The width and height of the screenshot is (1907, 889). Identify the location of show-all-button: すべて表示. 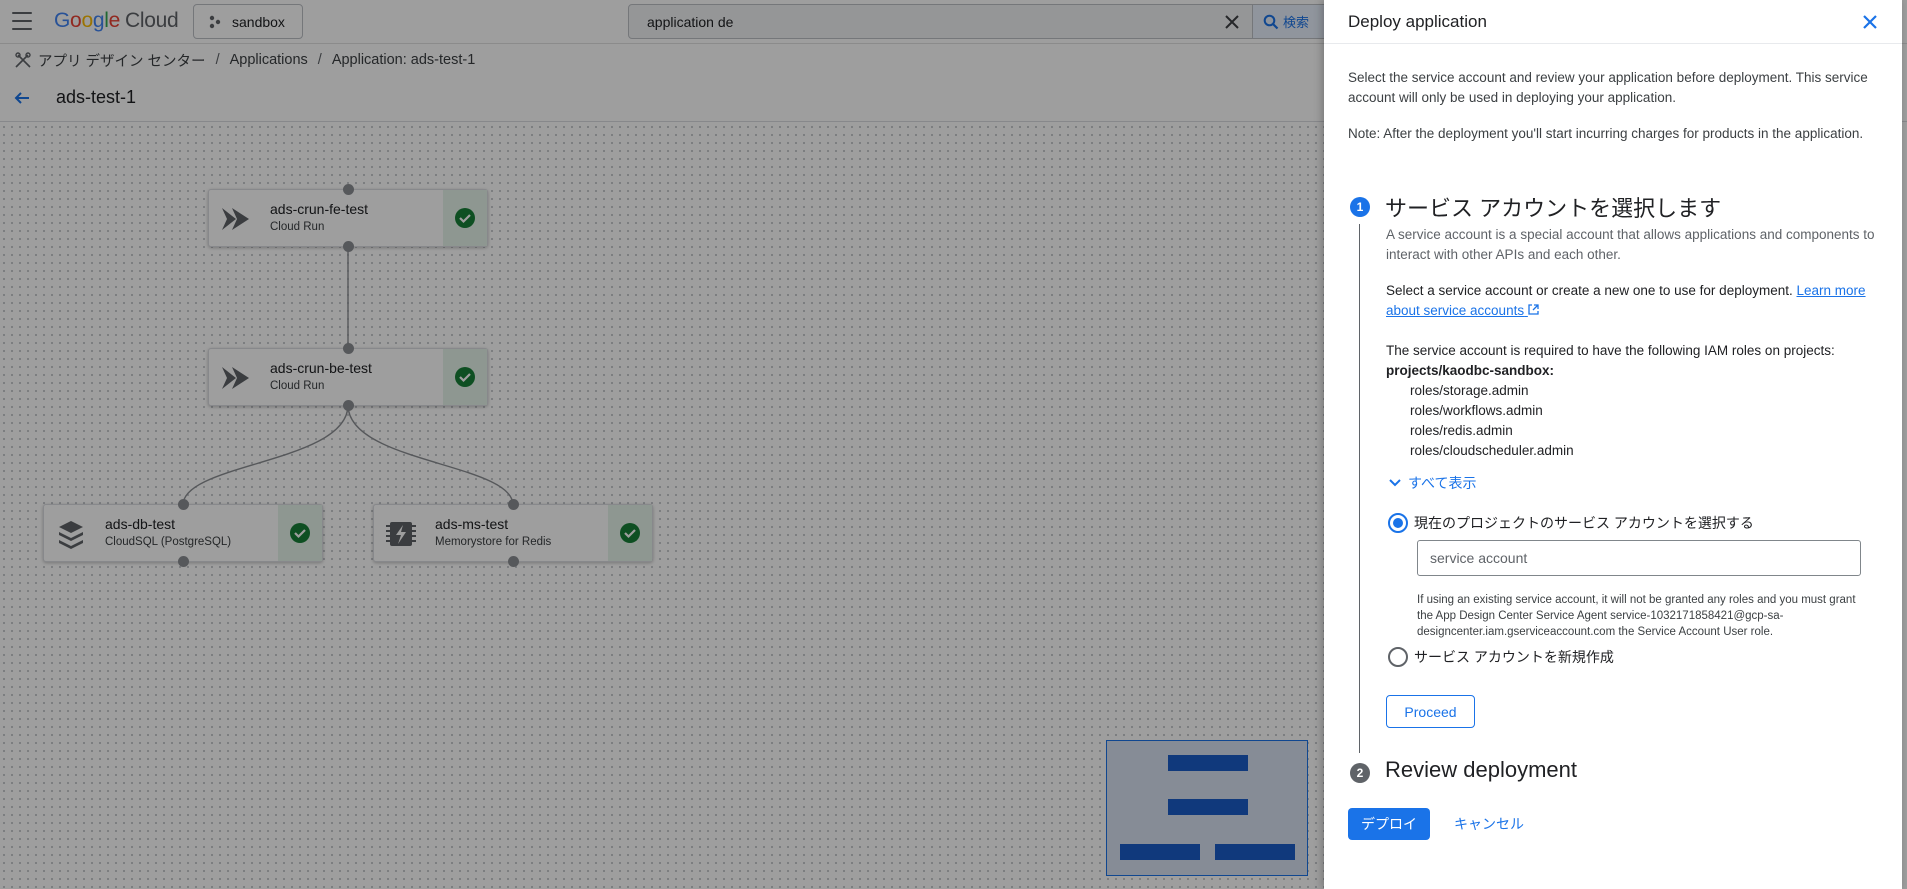
(1432, 483).